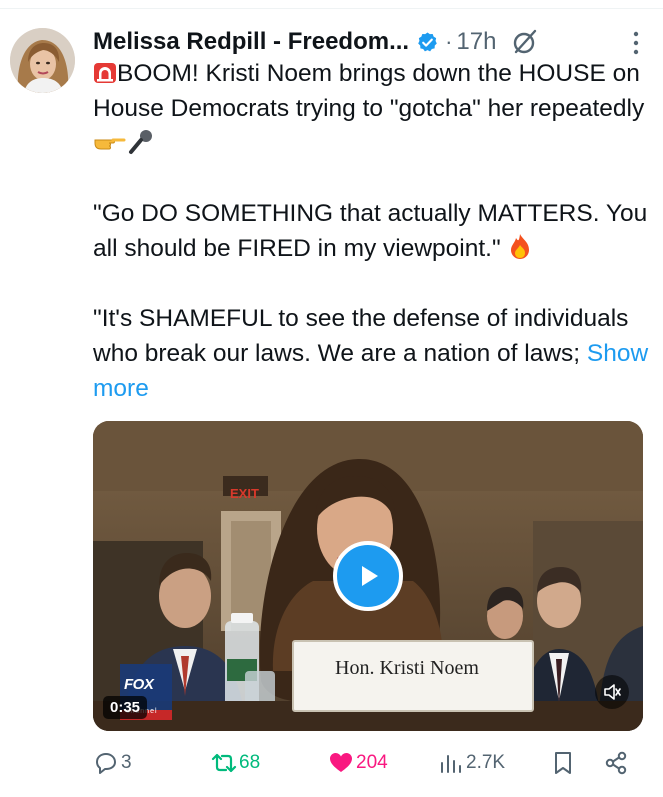 Image resolution: width=663 pixels, height=797 pixels. I want to click on share-icon, so click(616, 763).